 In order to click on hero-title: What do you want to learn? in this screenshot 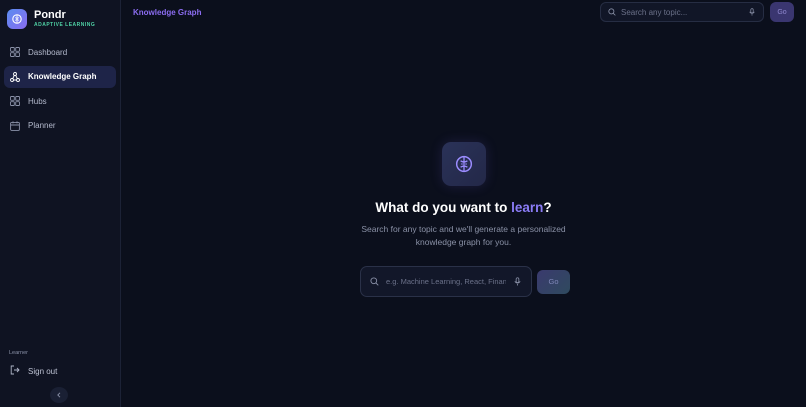, I will do `click(463, 207)`.